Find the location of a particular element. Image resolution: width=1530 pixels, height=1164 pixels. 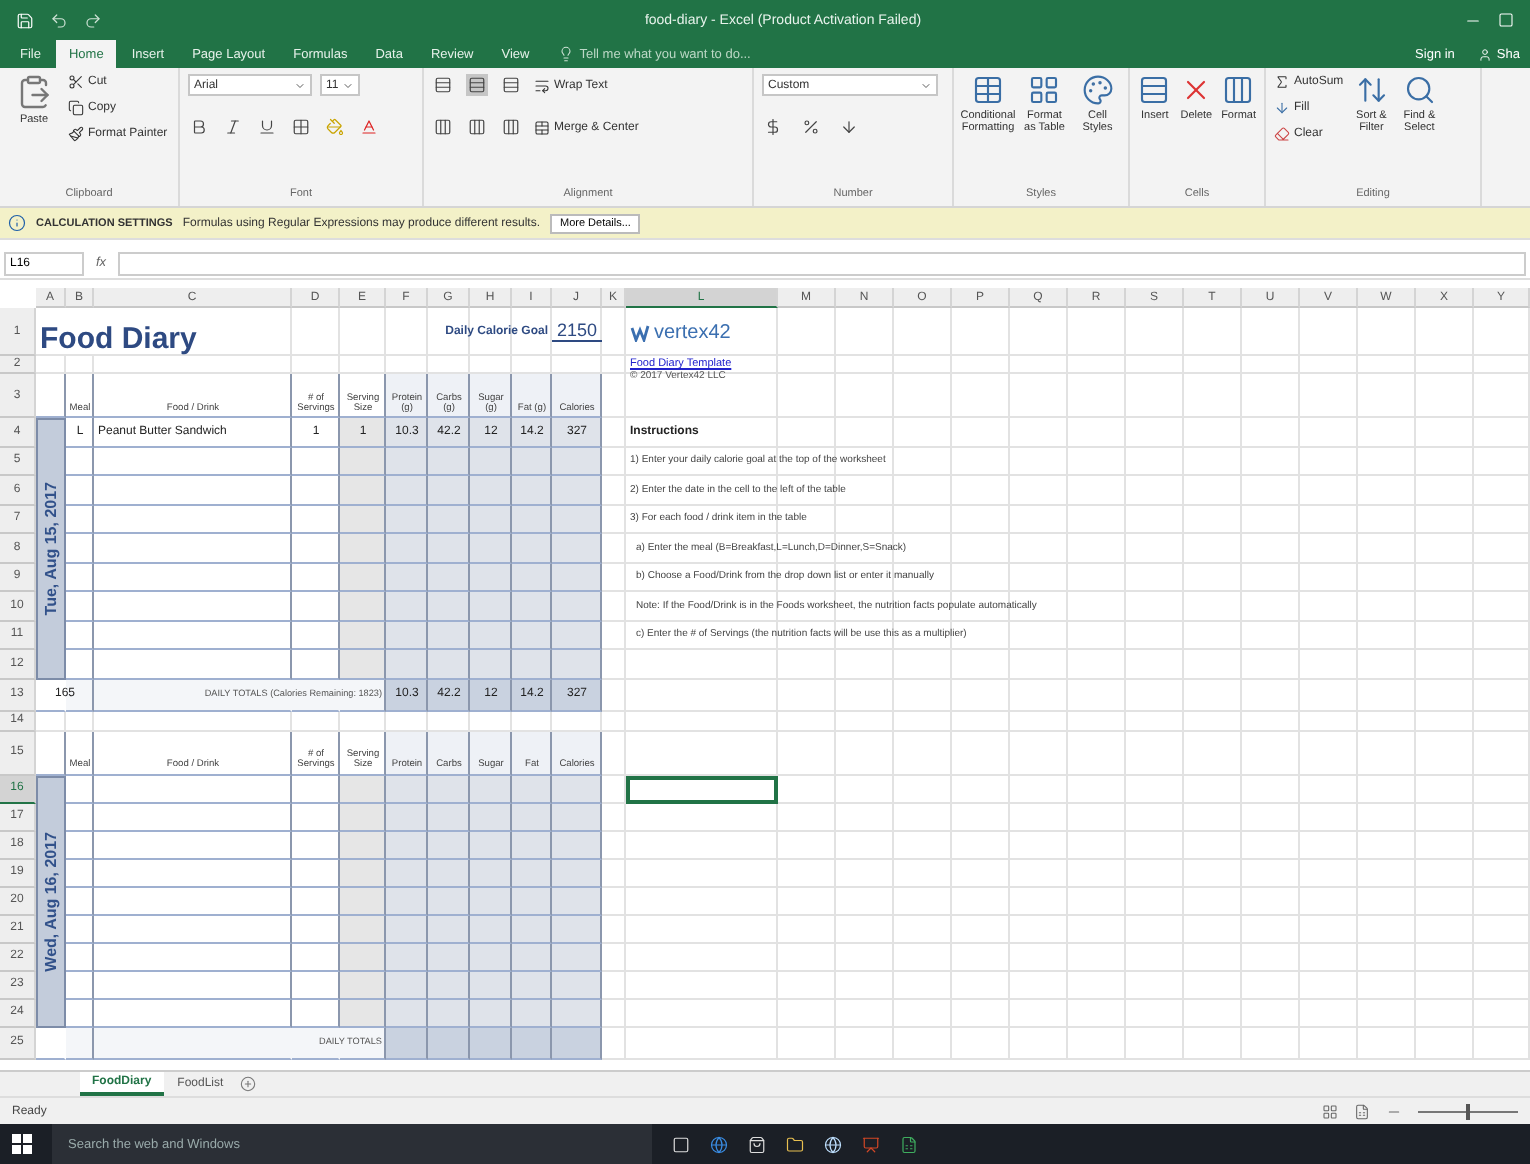

date-cell: Tue, Aug 15, 2017 is located at coordinates (51, 548).